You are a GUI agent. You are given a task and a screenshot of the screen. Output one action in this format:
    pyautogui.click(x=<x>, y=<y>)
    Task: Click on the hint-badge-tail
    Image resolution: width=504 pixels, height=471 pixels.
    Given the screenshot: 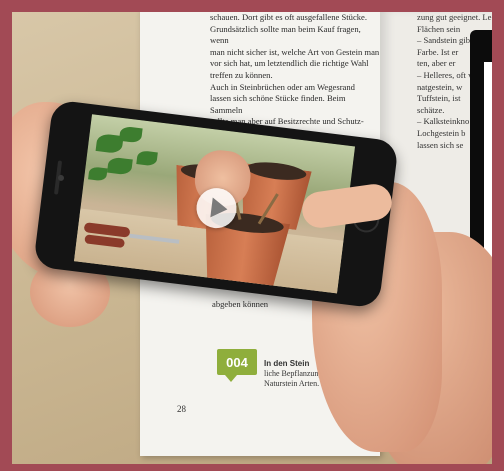 What is the action you would take?
    pyautogui.click(x=231, y=378)
    